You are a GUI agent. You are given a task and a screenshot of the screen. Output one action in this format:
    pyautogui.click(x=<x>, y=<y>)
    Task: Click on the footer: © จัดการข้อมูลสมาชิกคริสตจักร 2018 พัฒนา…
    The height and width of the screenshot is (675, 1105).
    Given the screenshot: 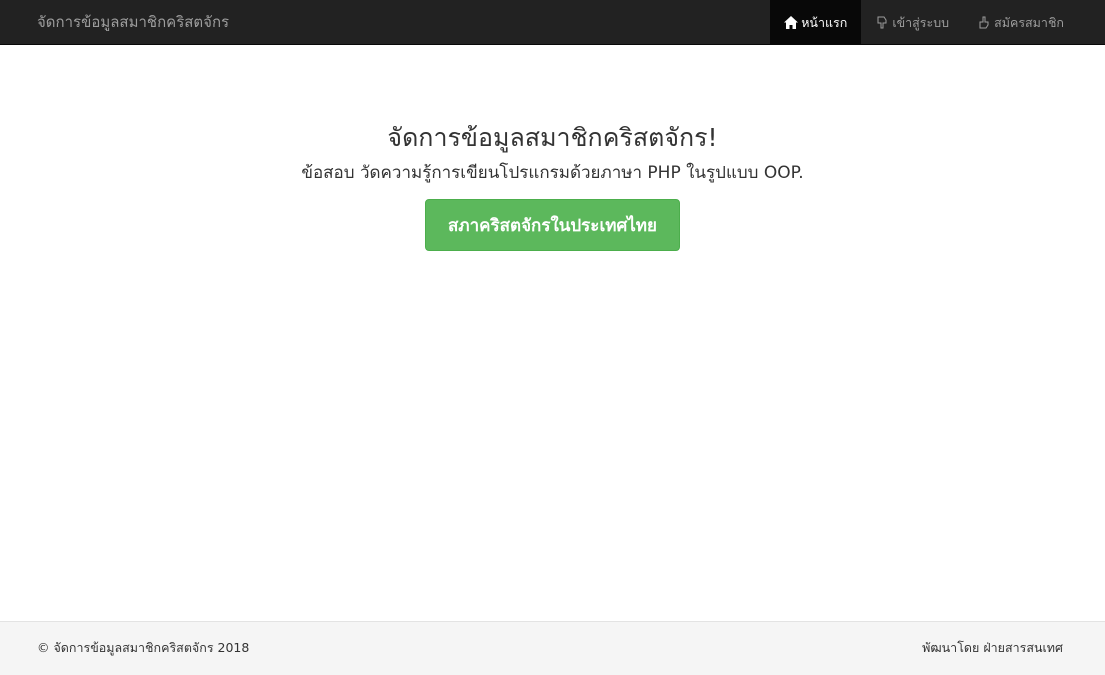 What is the action you would take?
    pyautogui.click(x=552, y=648)
    